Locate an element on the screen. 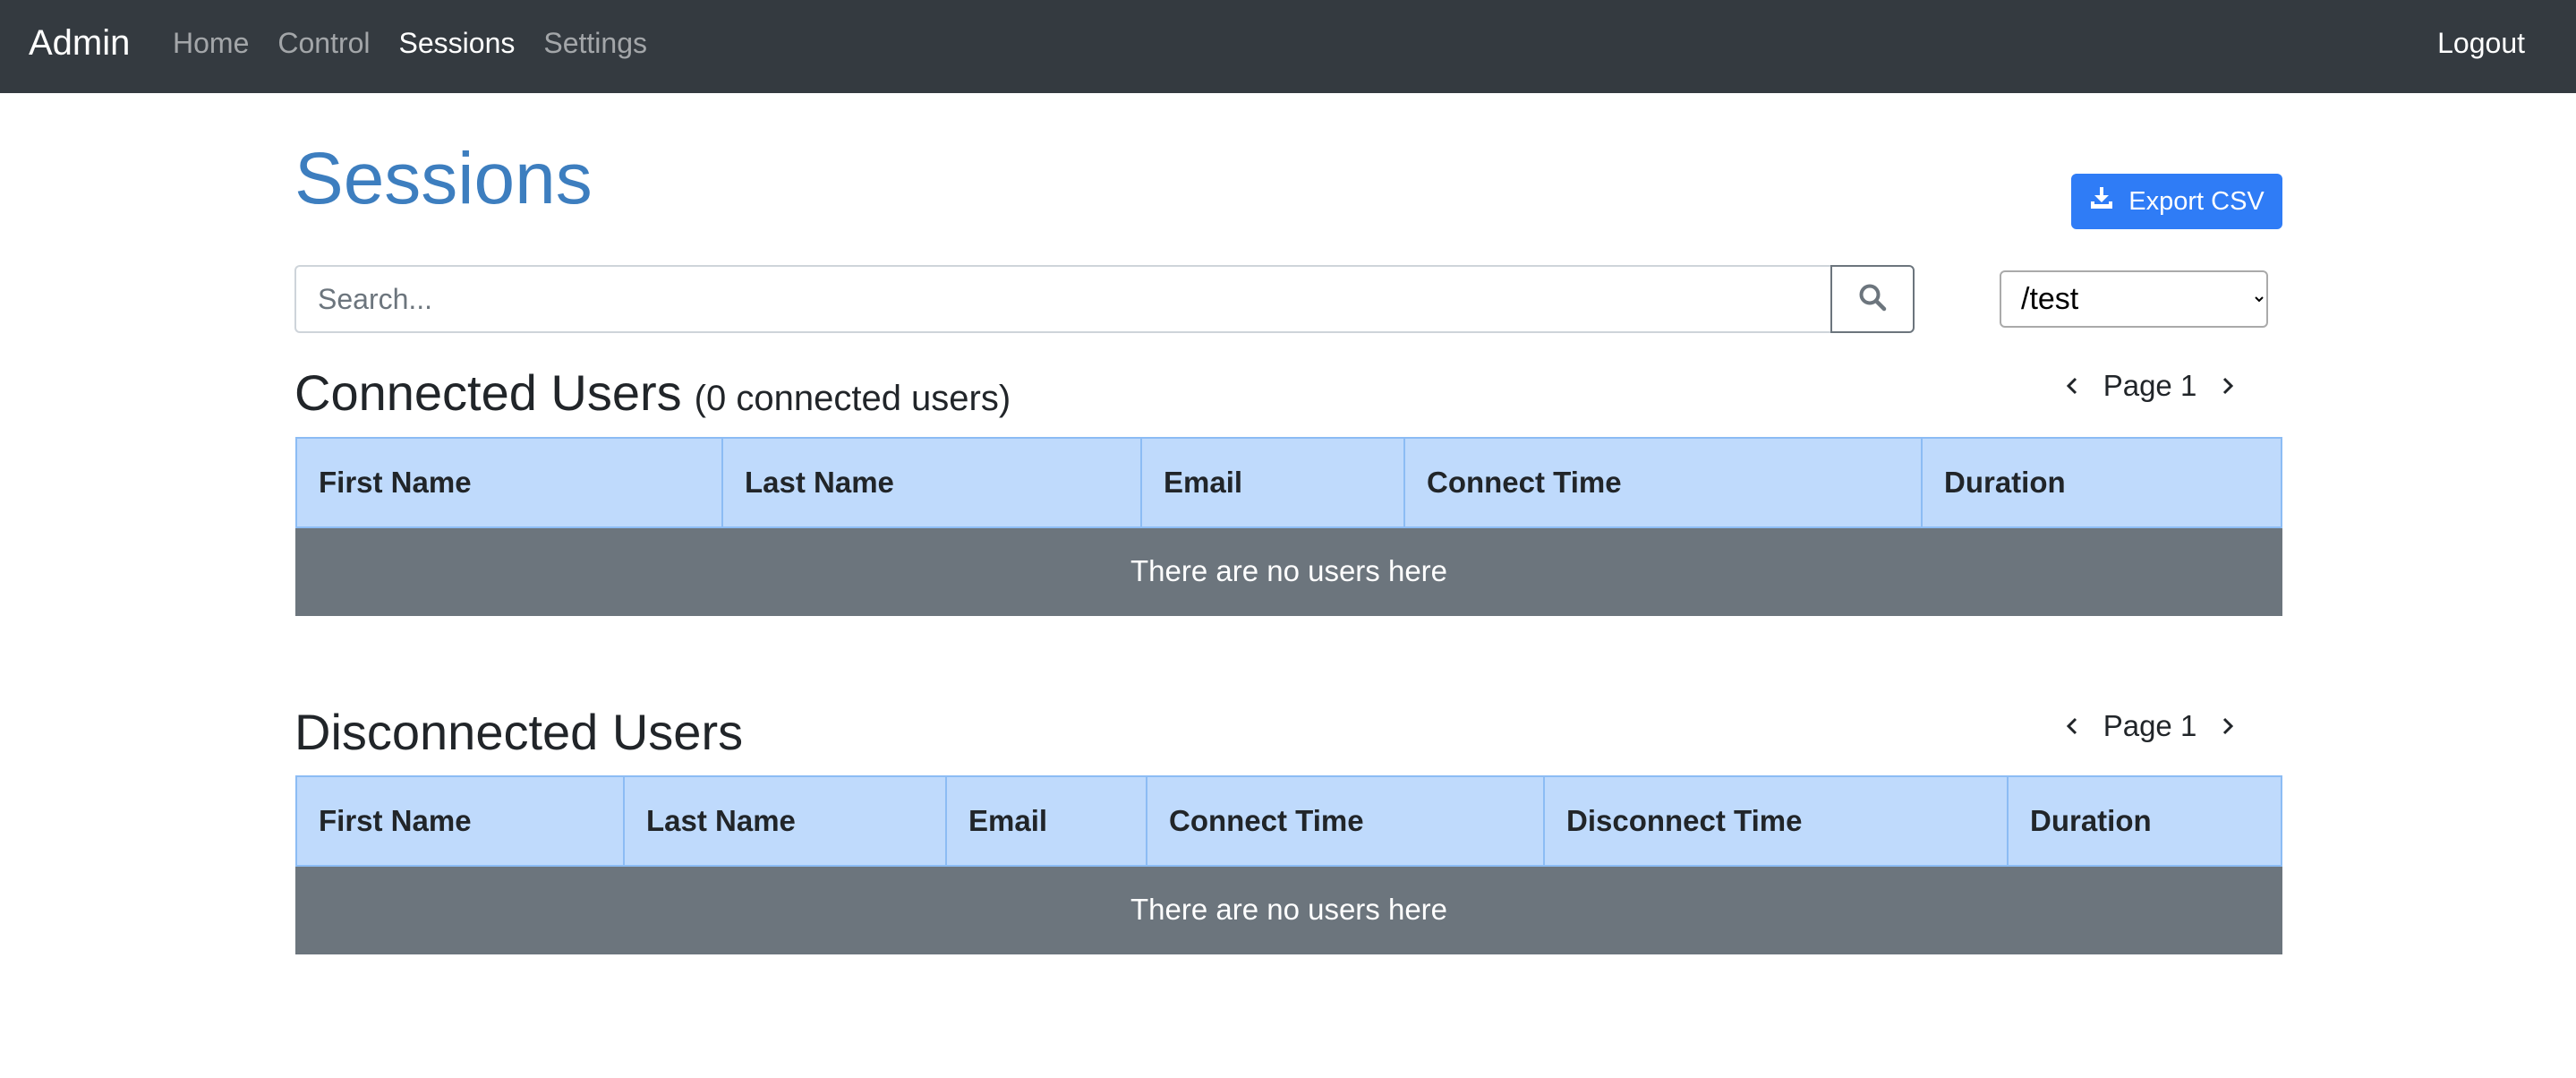 This screenshot has height=1078, width=2576. nav-link-home: Home is located at coordinates (211, 43).